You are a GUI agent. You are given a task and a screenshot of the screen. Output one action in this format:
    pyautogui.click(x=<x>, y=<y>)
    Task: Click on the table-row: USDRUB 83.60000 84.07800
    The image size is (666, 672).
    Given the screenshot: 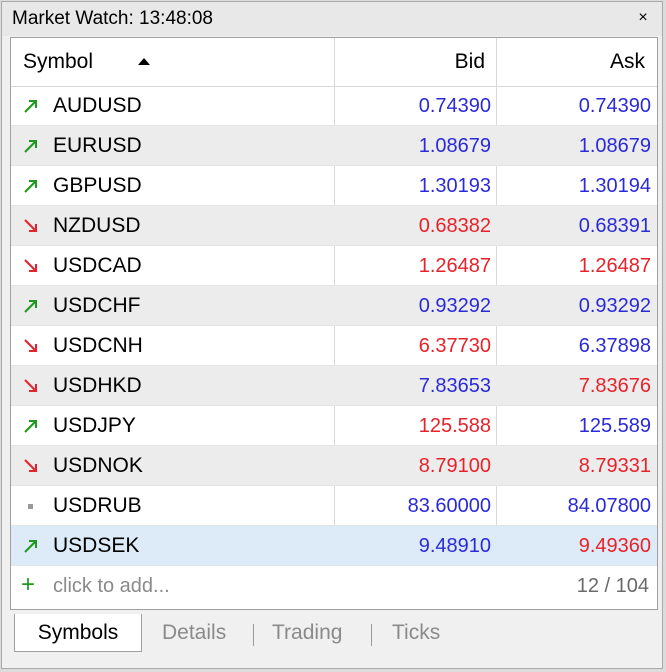 What is the action you would take?
    pyautogui.click(x=334, y=506)
    